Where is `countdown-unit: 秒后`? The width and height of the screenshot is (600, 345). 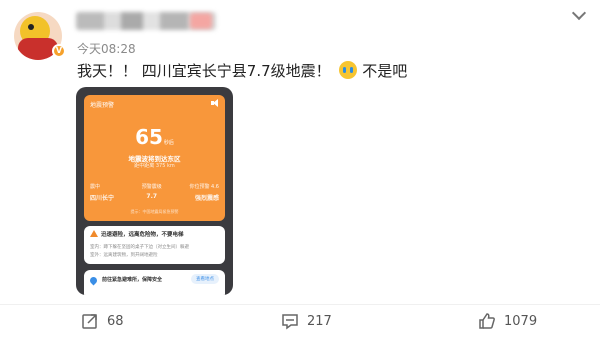
countdown-unit: 秒后 is located at coordinates (168, 143).